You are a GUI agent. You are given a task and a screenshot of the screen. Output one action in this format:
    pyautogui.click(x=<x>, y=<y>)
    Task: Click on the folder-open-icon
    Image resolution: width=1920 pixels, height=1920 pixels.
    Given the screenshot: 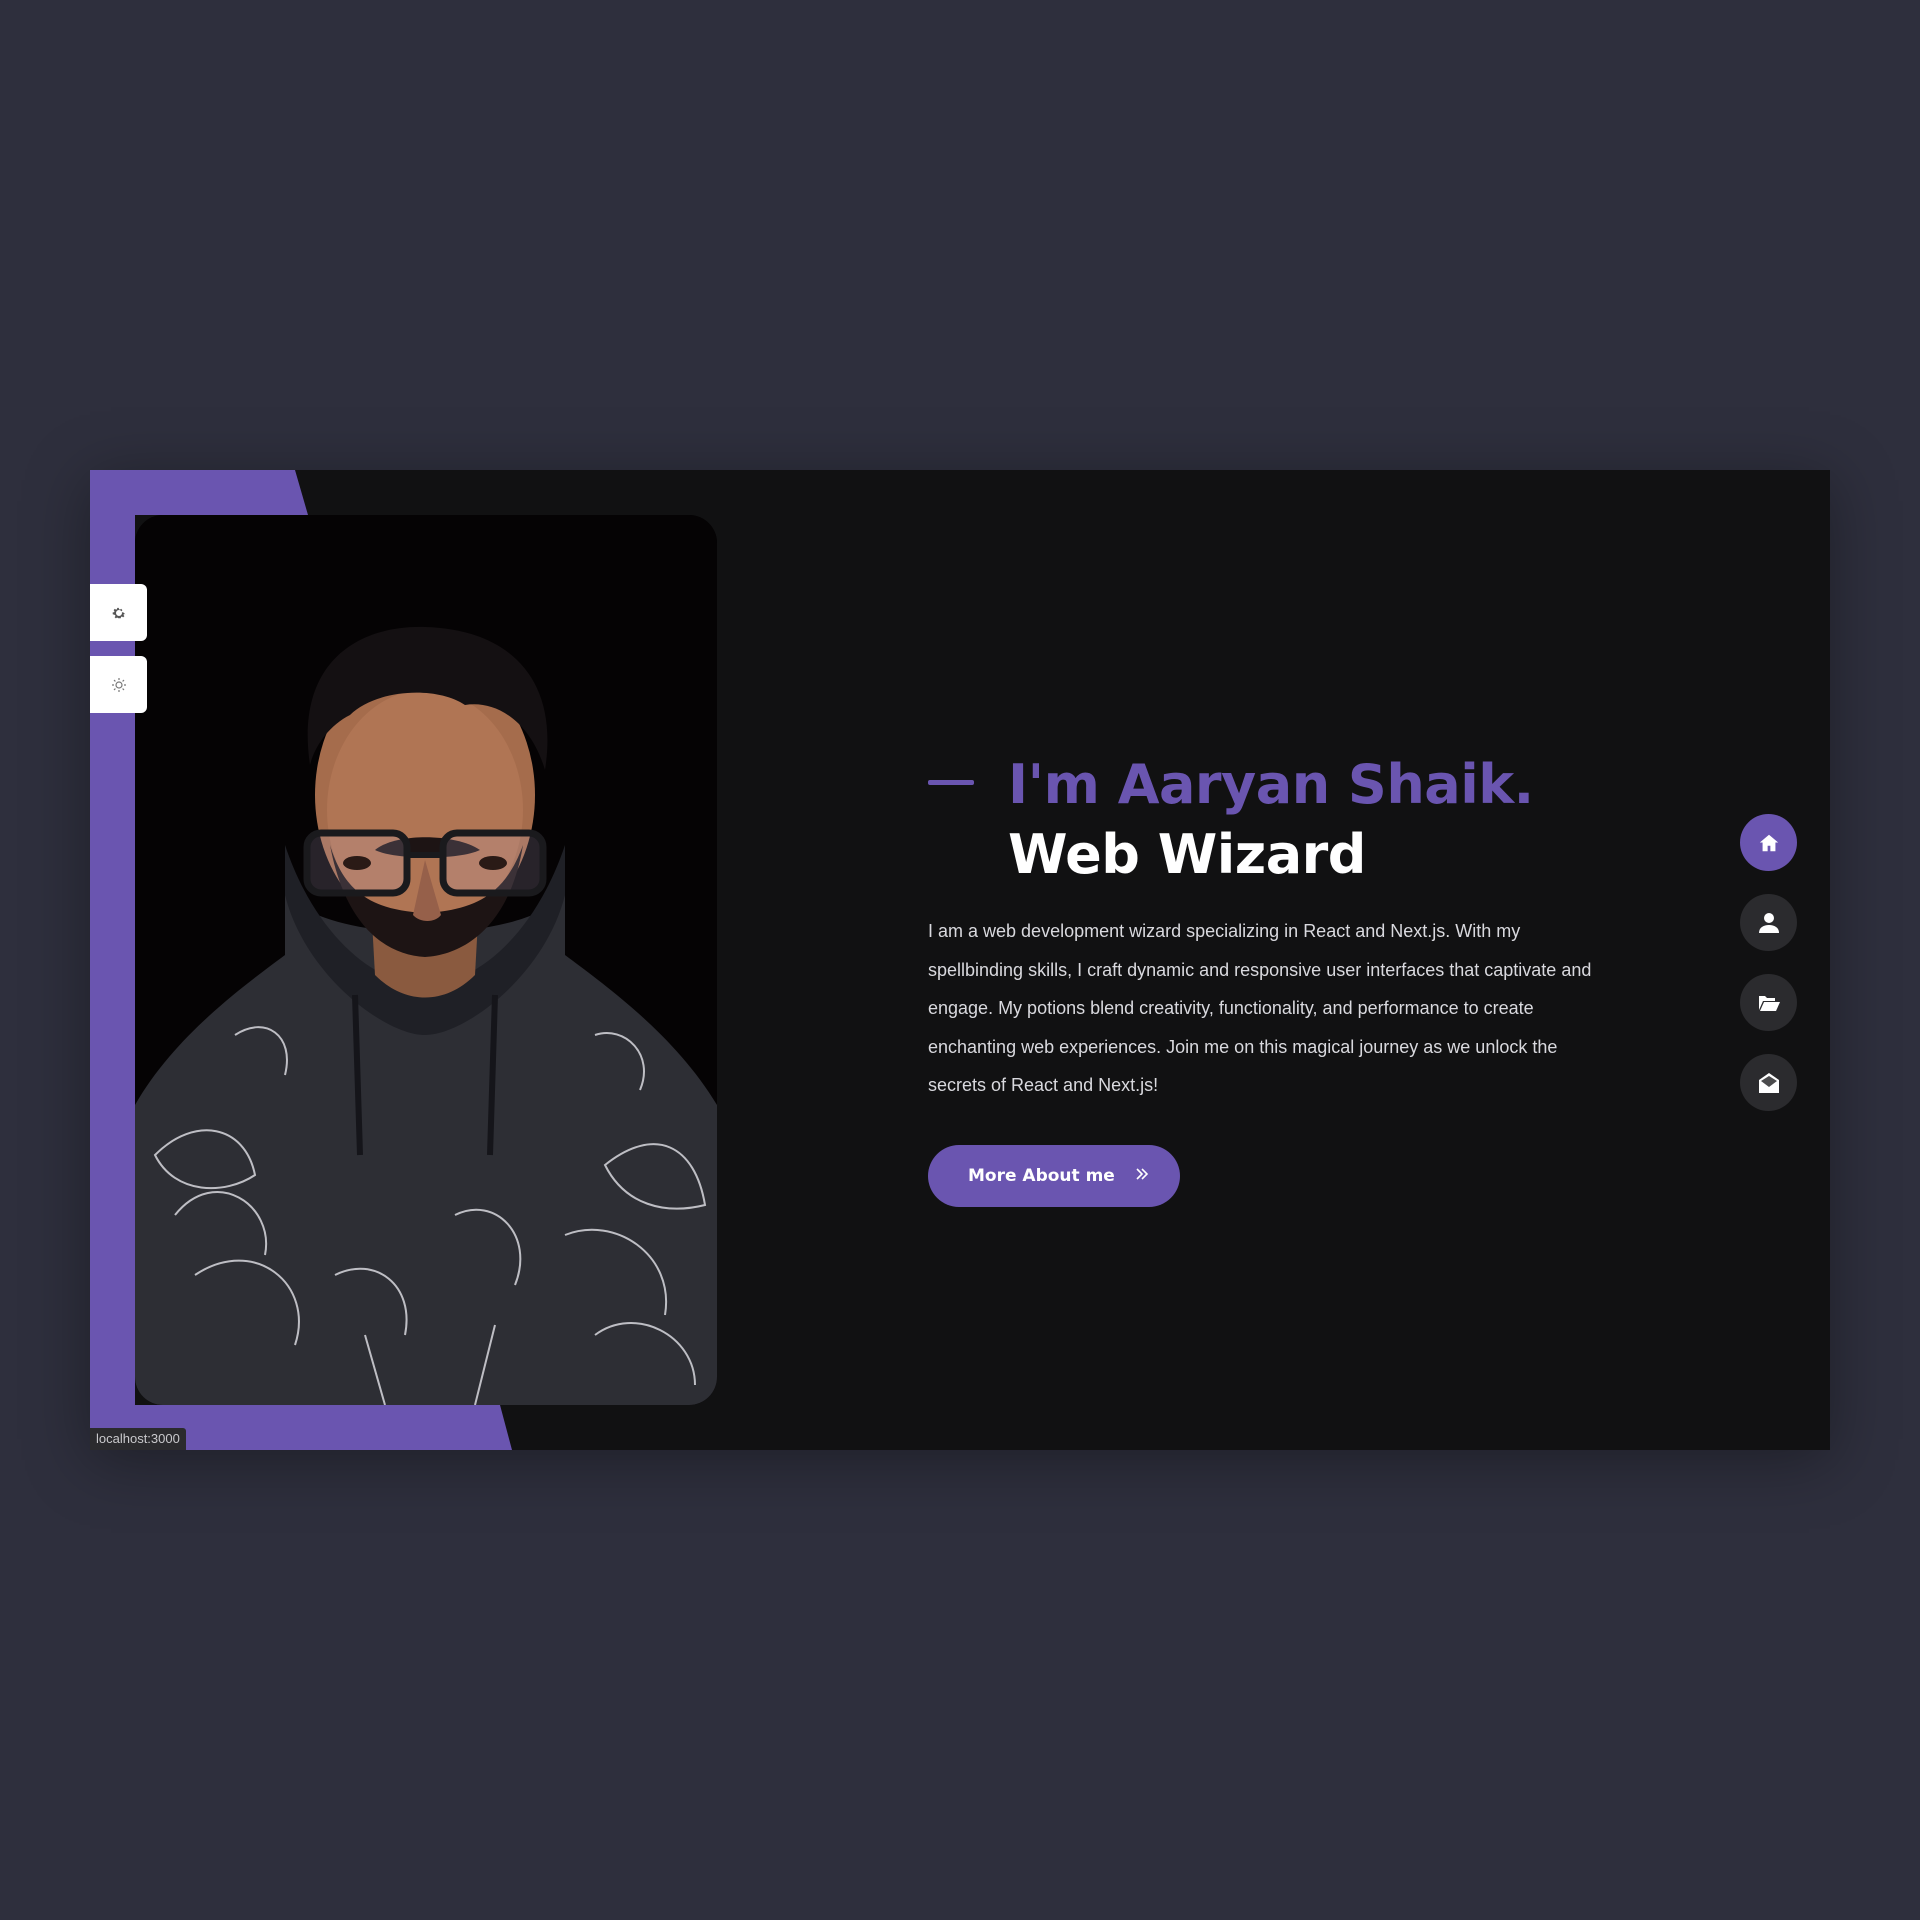 What is the action you would take?
    pyautogui.click(x=1769, y=1003)
    